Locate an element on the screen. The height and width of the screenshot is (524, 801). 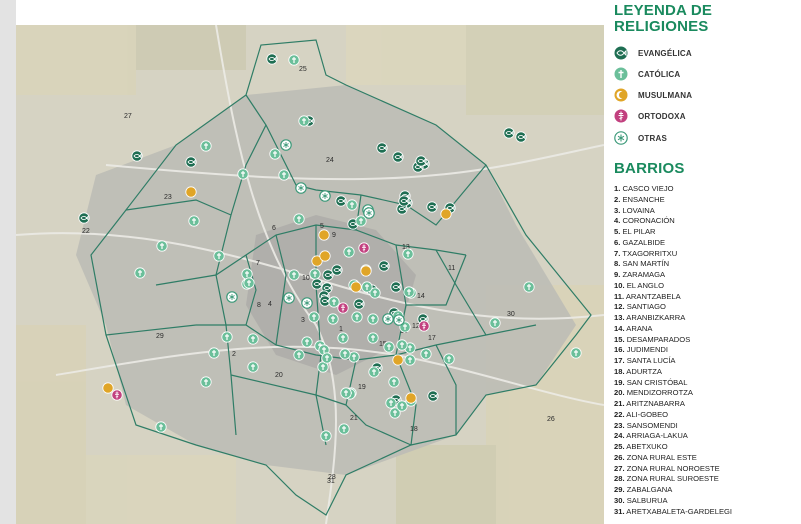
barrio-number: 10. is located at coordinates (619, 285).